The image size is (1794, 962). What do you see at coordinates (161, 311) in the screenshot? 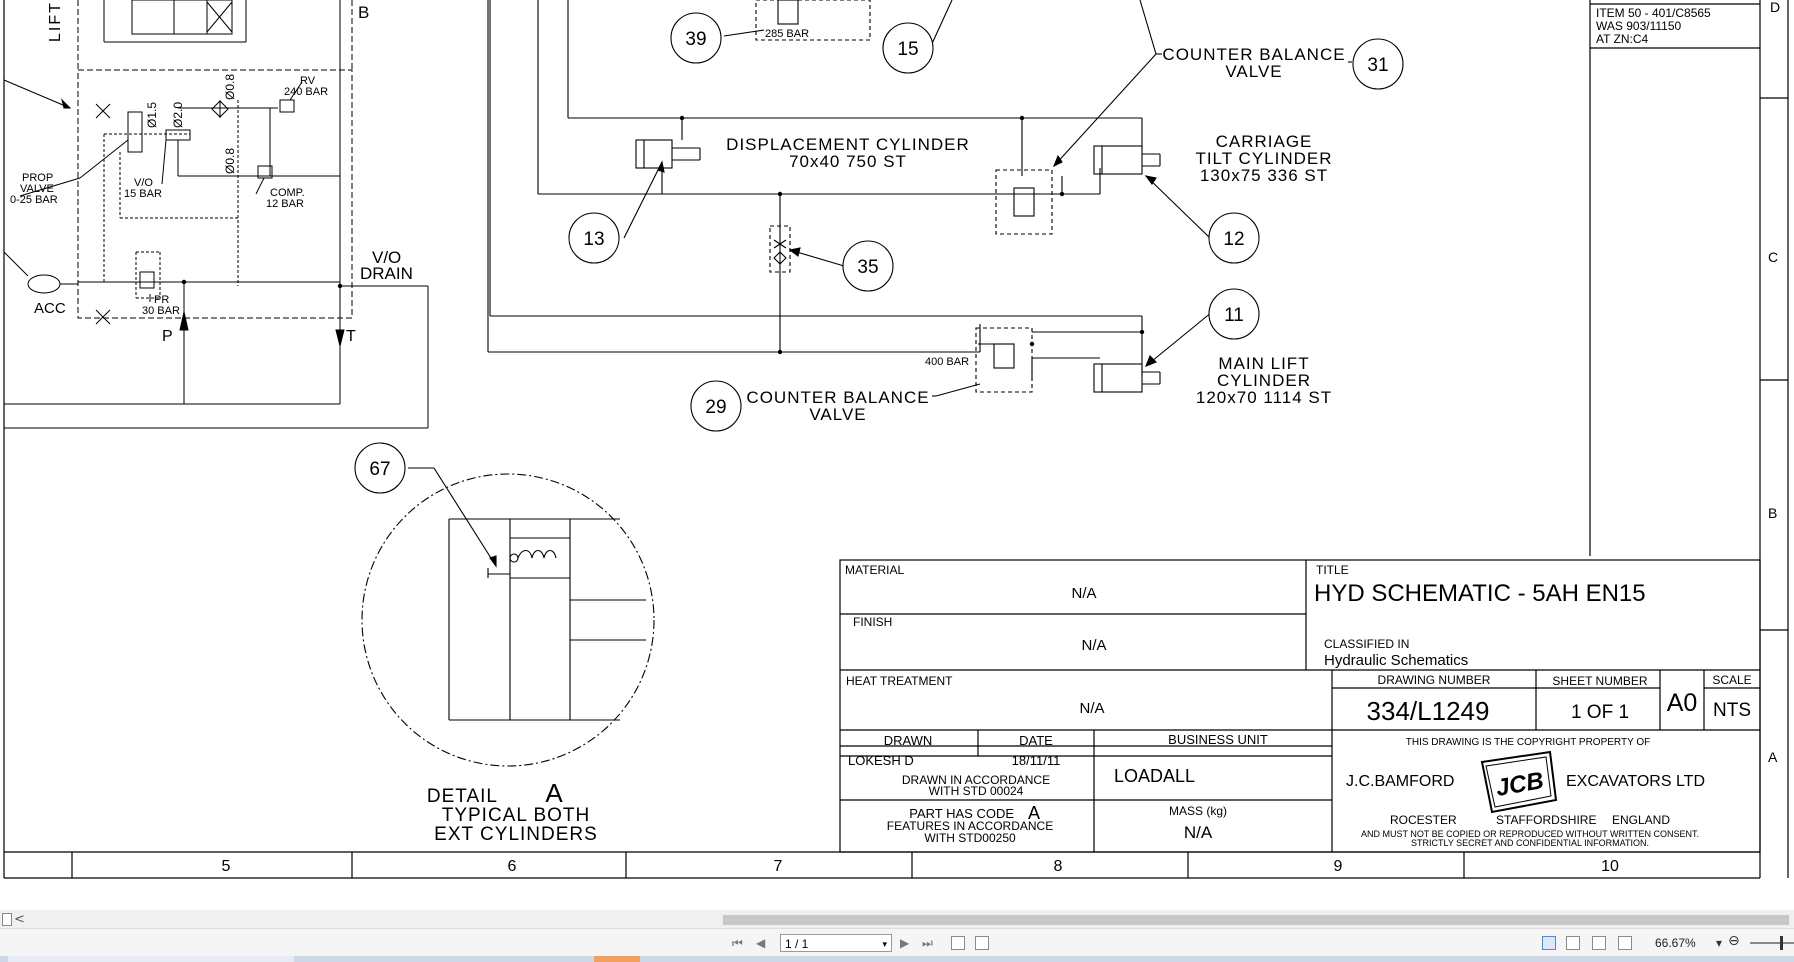
I see `pr-label-2: 30 BAR` at bounding box center [161, 311].